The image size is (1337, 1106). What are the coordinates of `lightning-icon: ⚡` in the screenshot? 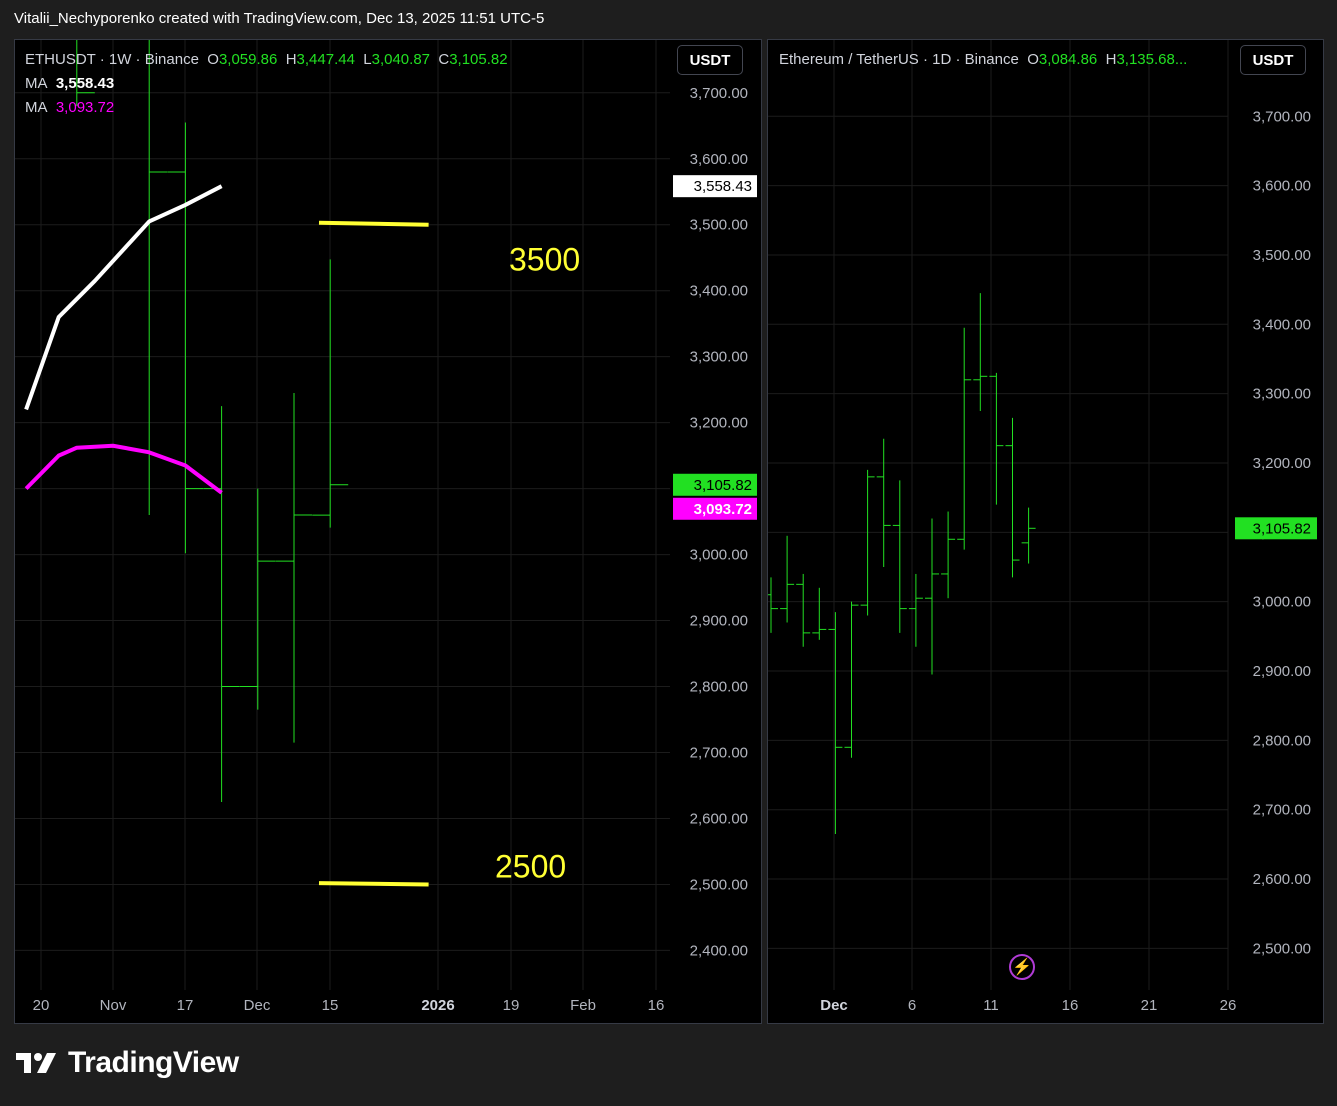 It's located at (1022, 967).